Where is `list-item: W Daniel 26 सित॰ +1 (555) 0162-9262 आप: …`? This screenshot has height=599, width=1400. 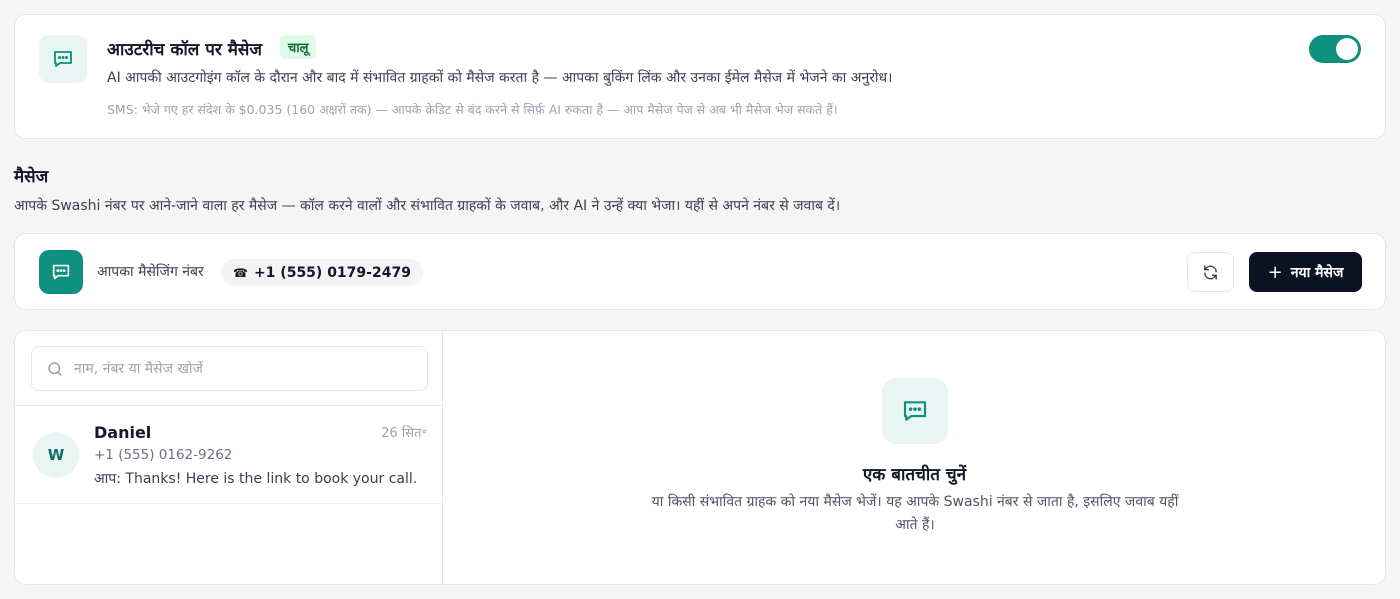 list-item: W Daniel 26 सित॰ +1 (555) 0162-9262 आप: … is located at coordinates (229, 455).